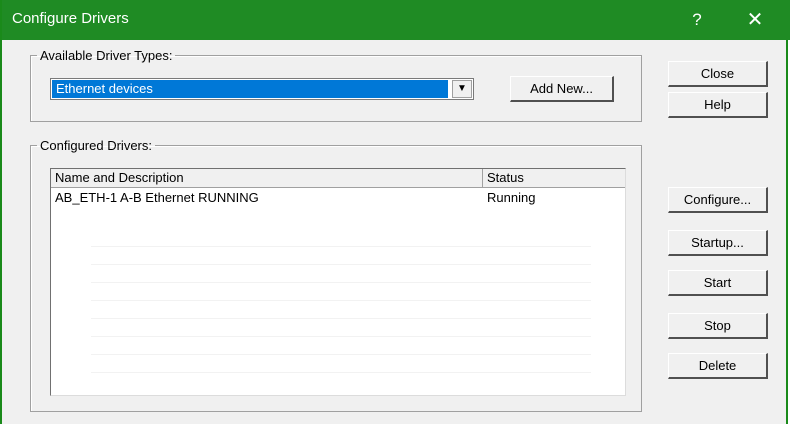  I want to click on driver-type-selected-value: Ethernet devices, so click(250, 89).